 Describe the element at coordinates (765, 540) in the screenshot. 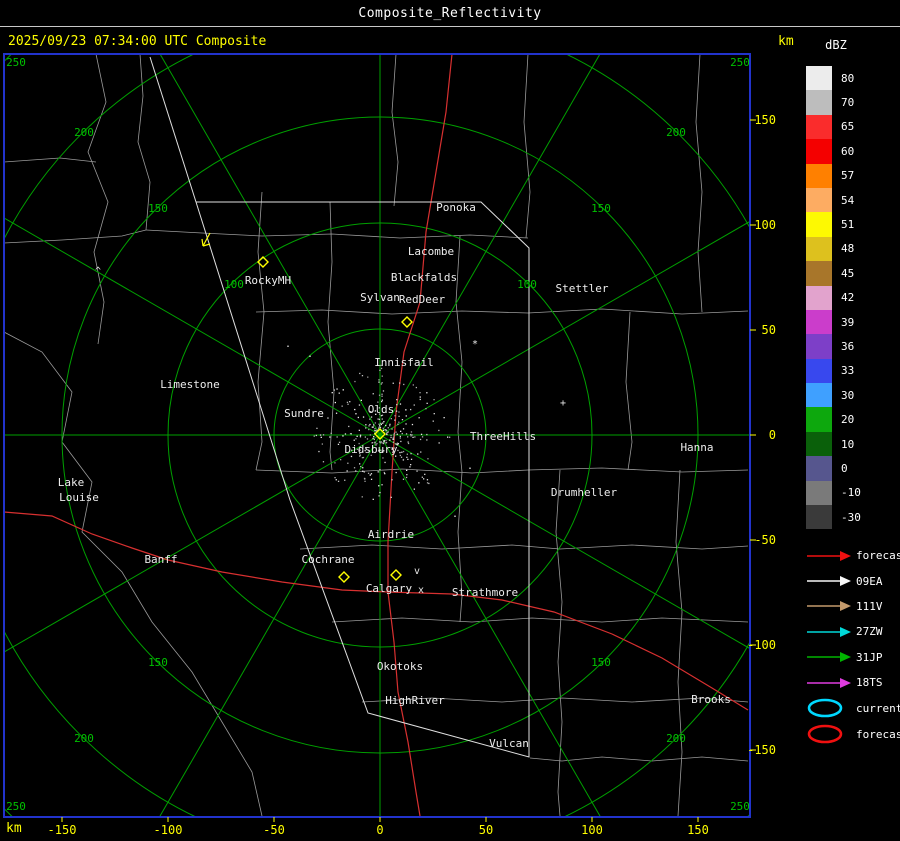

I see `y-tick-label: -50` at that location.